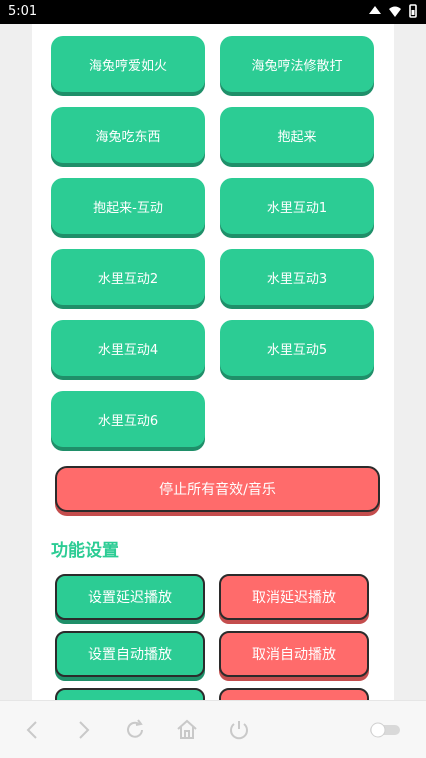  I want to click on sound-button: 水里互动2, so click(128, 277).